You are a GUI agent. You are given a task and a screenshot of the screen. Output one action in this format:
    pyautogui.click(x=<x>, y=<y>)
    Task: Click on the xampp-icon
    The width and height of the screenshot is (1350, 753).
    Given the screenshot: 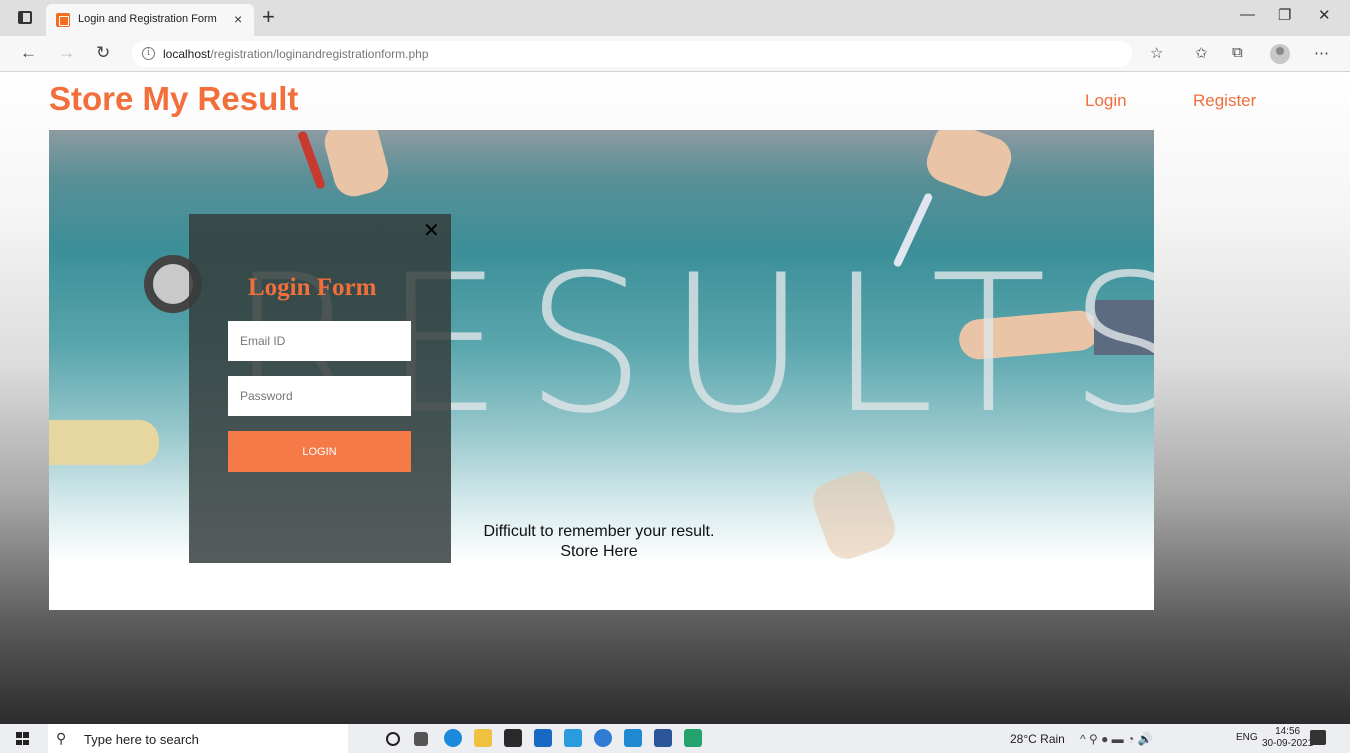 What is the action you would take?
    pyautogui.click(x=603, y=738)
    